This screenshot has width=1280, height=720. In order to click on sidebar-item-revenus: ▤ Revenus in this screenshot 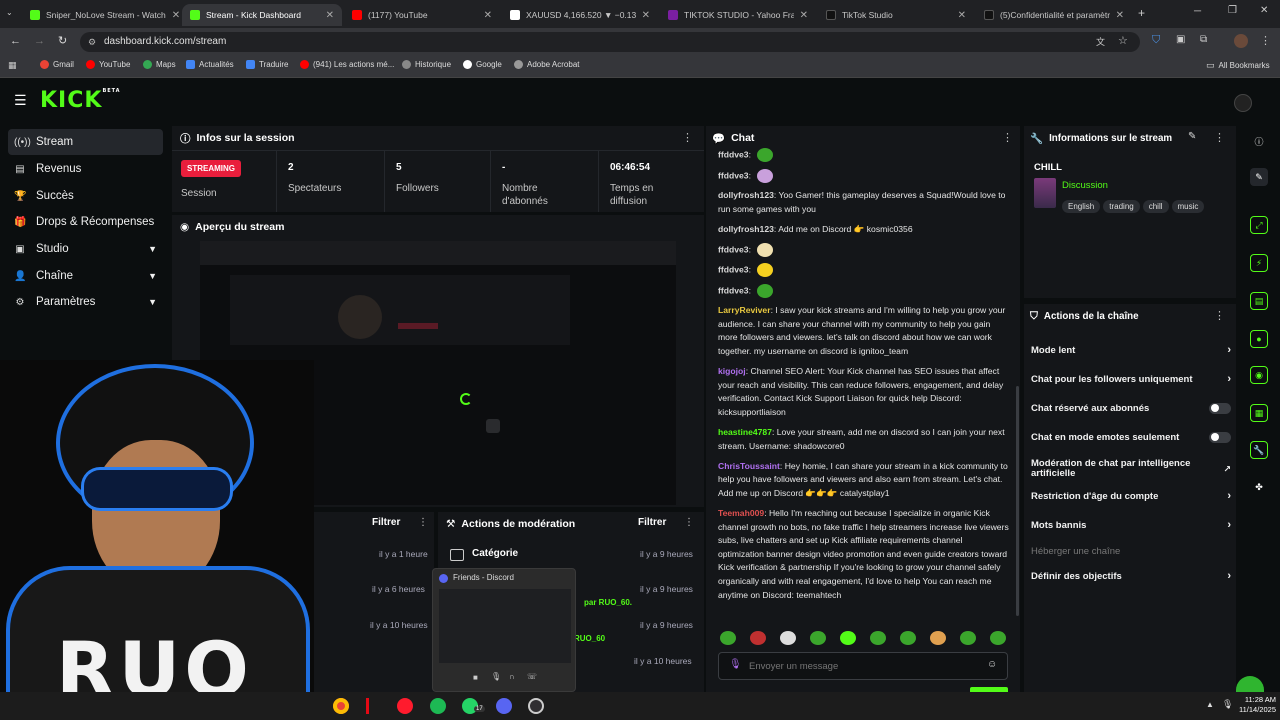, I will do `click(85, 169)`.